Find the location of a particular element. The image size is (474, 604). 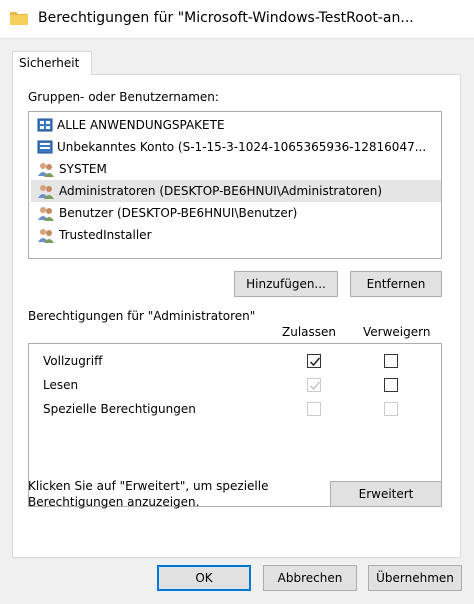

table-row: Vollzugriff is located at coordinates (235, 361).